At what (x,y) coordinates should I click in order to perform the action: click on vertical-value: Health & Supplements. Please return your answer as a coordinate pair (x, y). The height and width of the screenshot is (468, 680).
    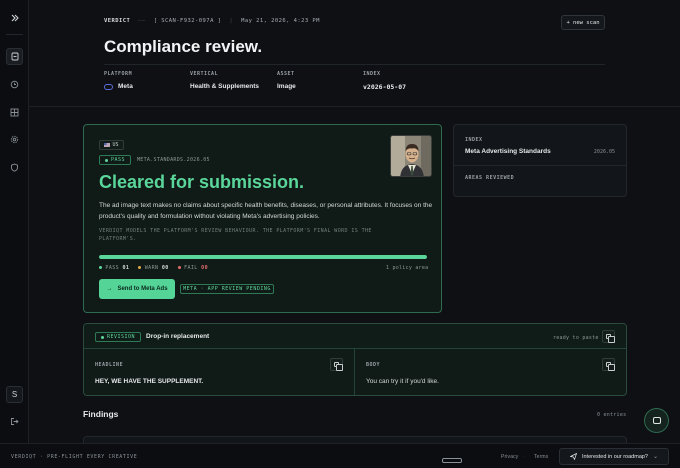
    Looking at the image, I should click on (224, 86).